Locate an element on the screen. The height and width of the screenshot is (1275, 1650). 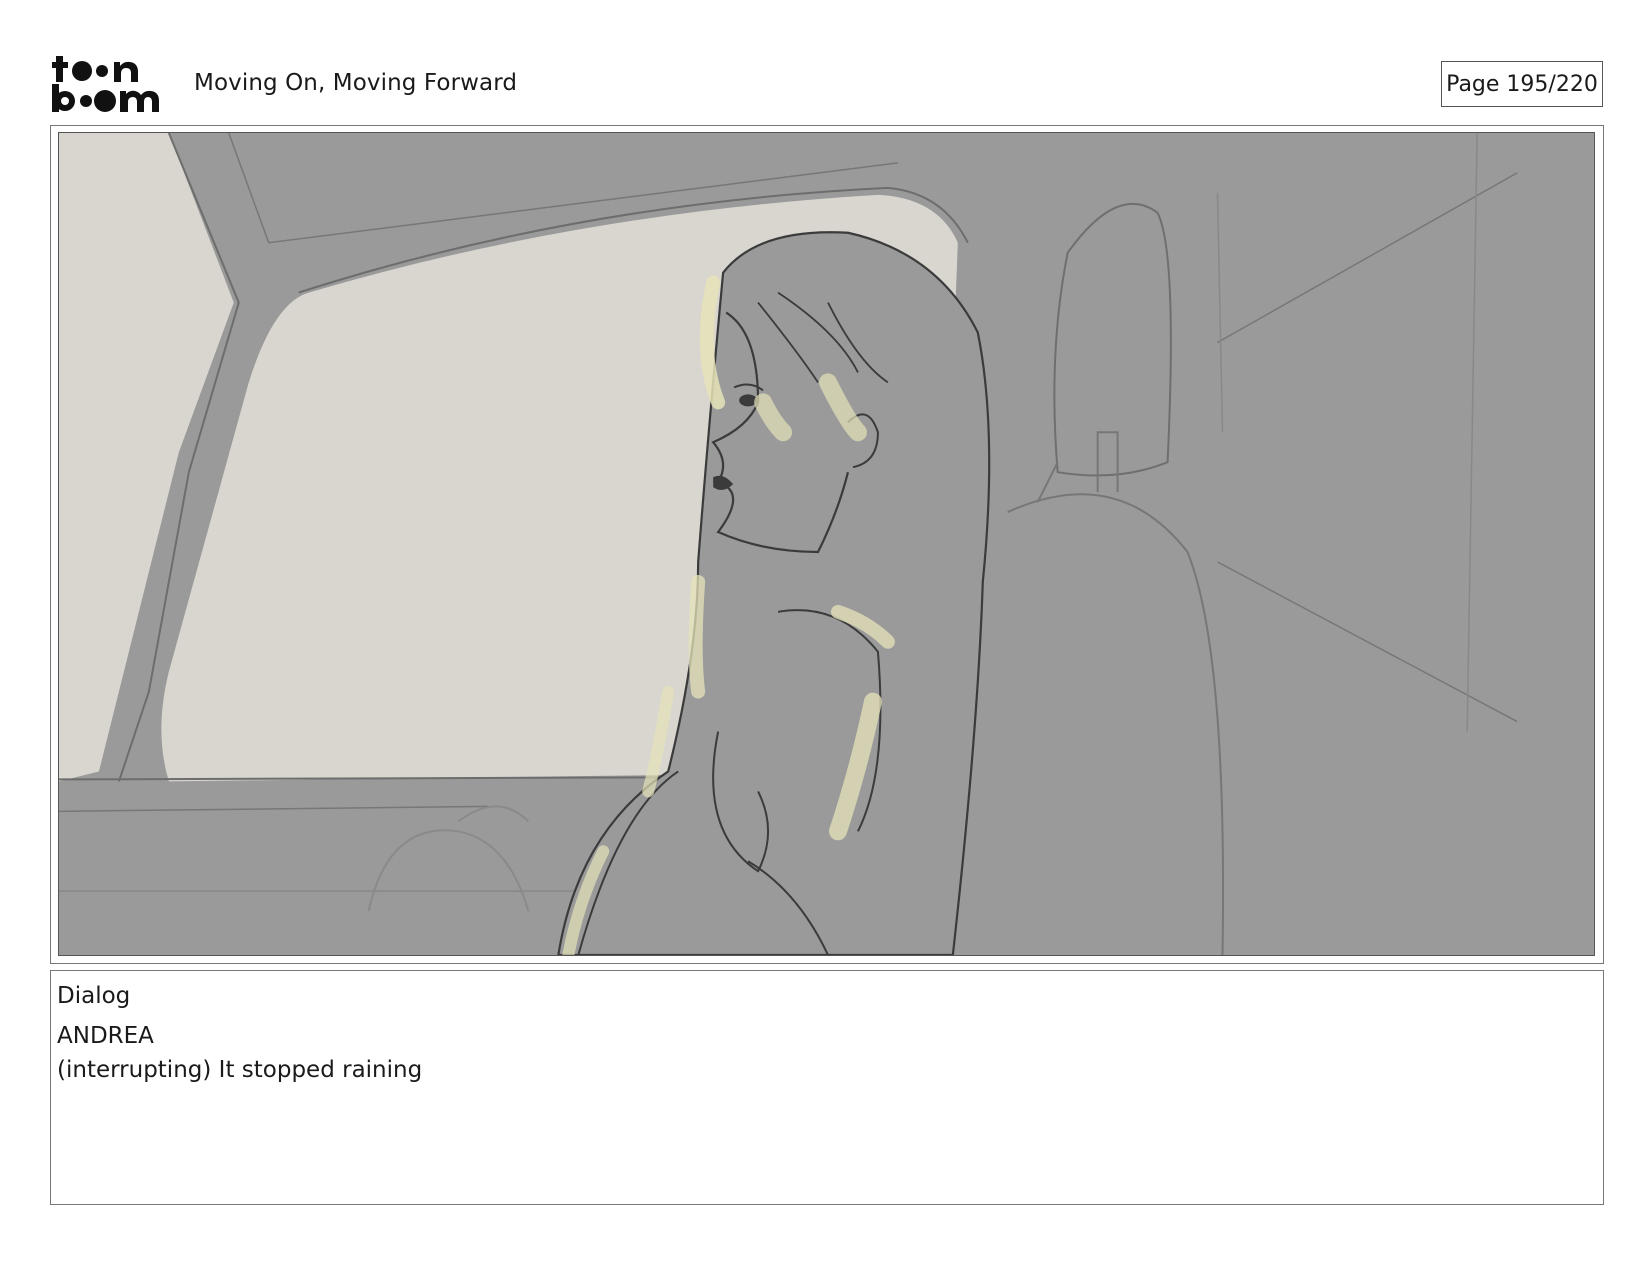
page-number-box: Page 195/220 is located at coordinates (1522, 84).